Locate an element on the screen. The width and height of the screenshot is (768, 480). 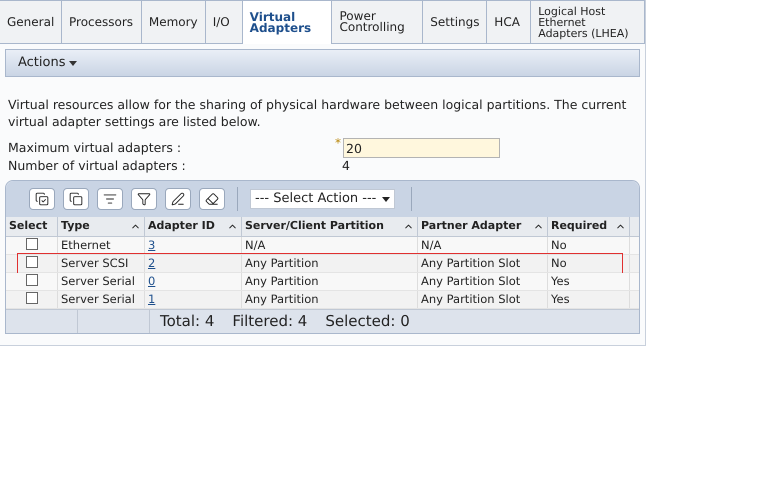
filter-list-icon is located at coordinates (110, 199).